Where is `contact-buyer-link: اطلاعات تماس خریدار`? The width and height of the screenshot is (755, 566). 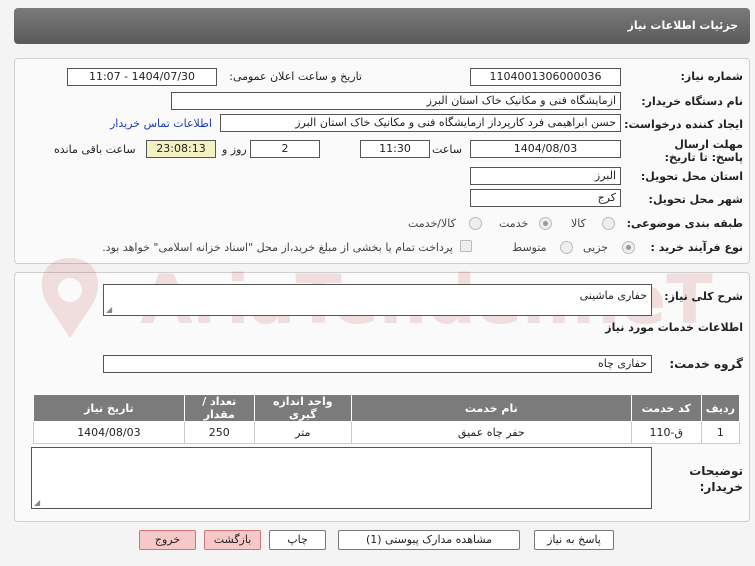
contact-buyer-link: اطلاعات تماس خریدار is located at coordinates (161, 123).